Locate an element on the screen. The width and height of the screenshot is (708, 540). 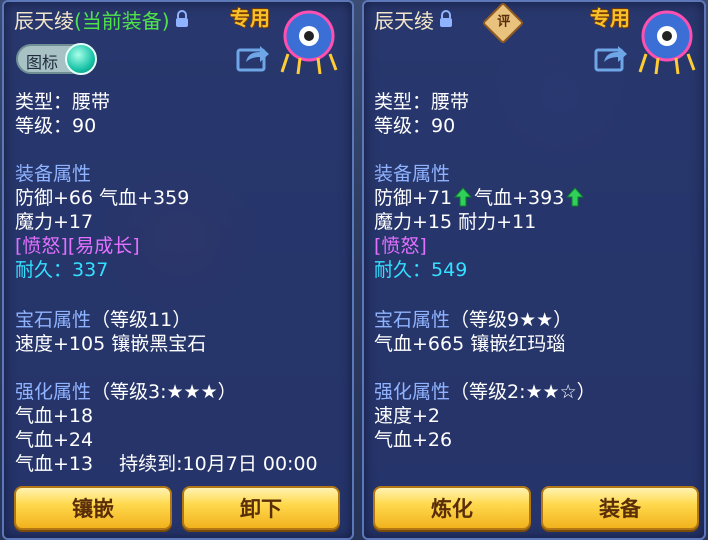
attr-line-2: 魔力+17 is located at coordinates (54, 222).